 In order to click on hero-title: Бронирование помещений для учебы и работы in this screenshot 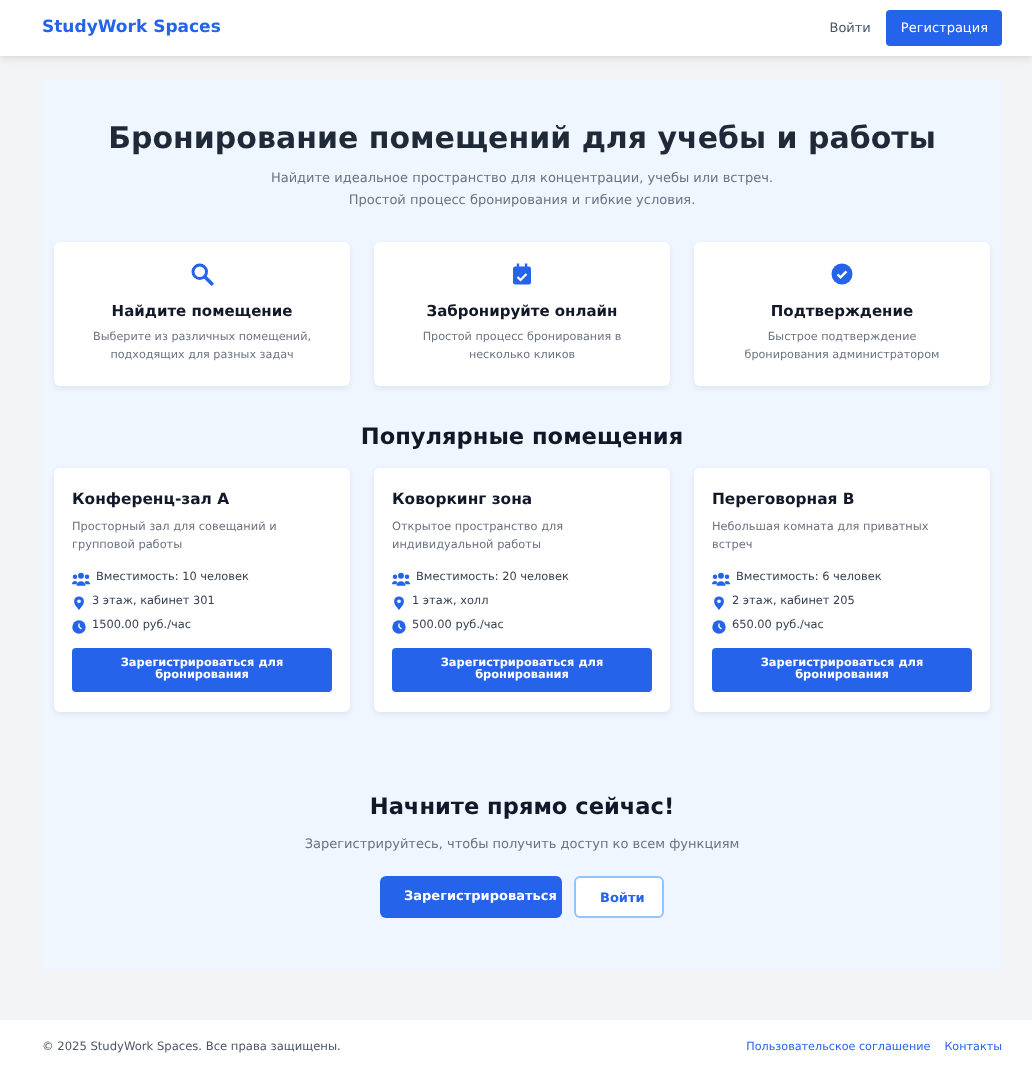, I will do `click(522, 138)`.